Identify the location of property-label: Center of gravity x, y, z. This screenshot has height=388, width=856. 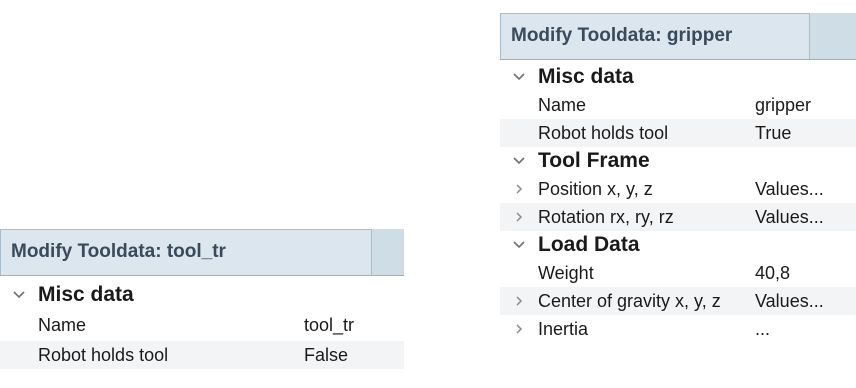
(629, 301).